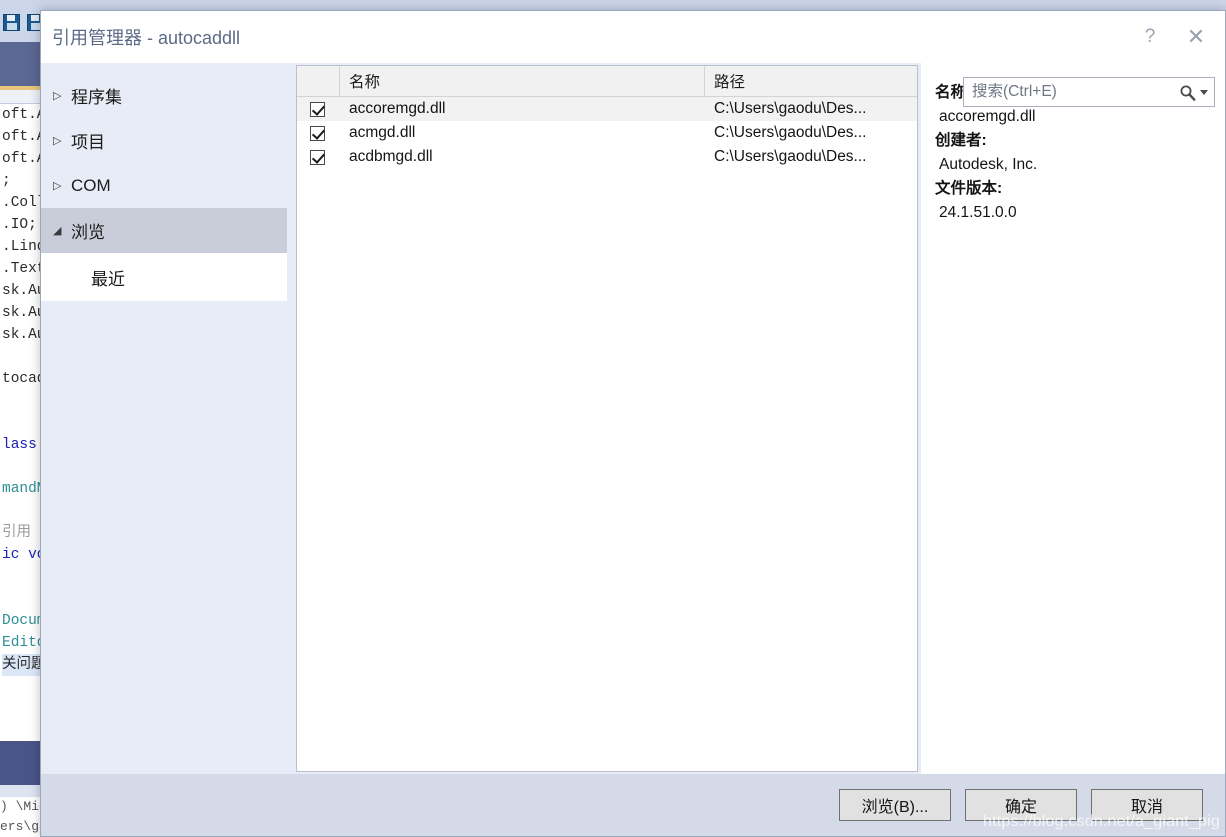 This screenshot has width=1226, height=837. What do you see at coordinates (1204, 92) in the screenshot?
I see `chevron-down-icon` at bounding box center [1204, 92].